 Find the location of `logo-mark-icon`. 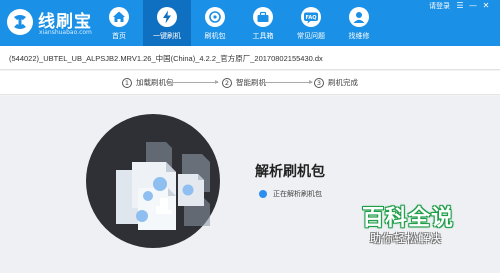

logo-mark-icon is located at coordinates (20, 22).